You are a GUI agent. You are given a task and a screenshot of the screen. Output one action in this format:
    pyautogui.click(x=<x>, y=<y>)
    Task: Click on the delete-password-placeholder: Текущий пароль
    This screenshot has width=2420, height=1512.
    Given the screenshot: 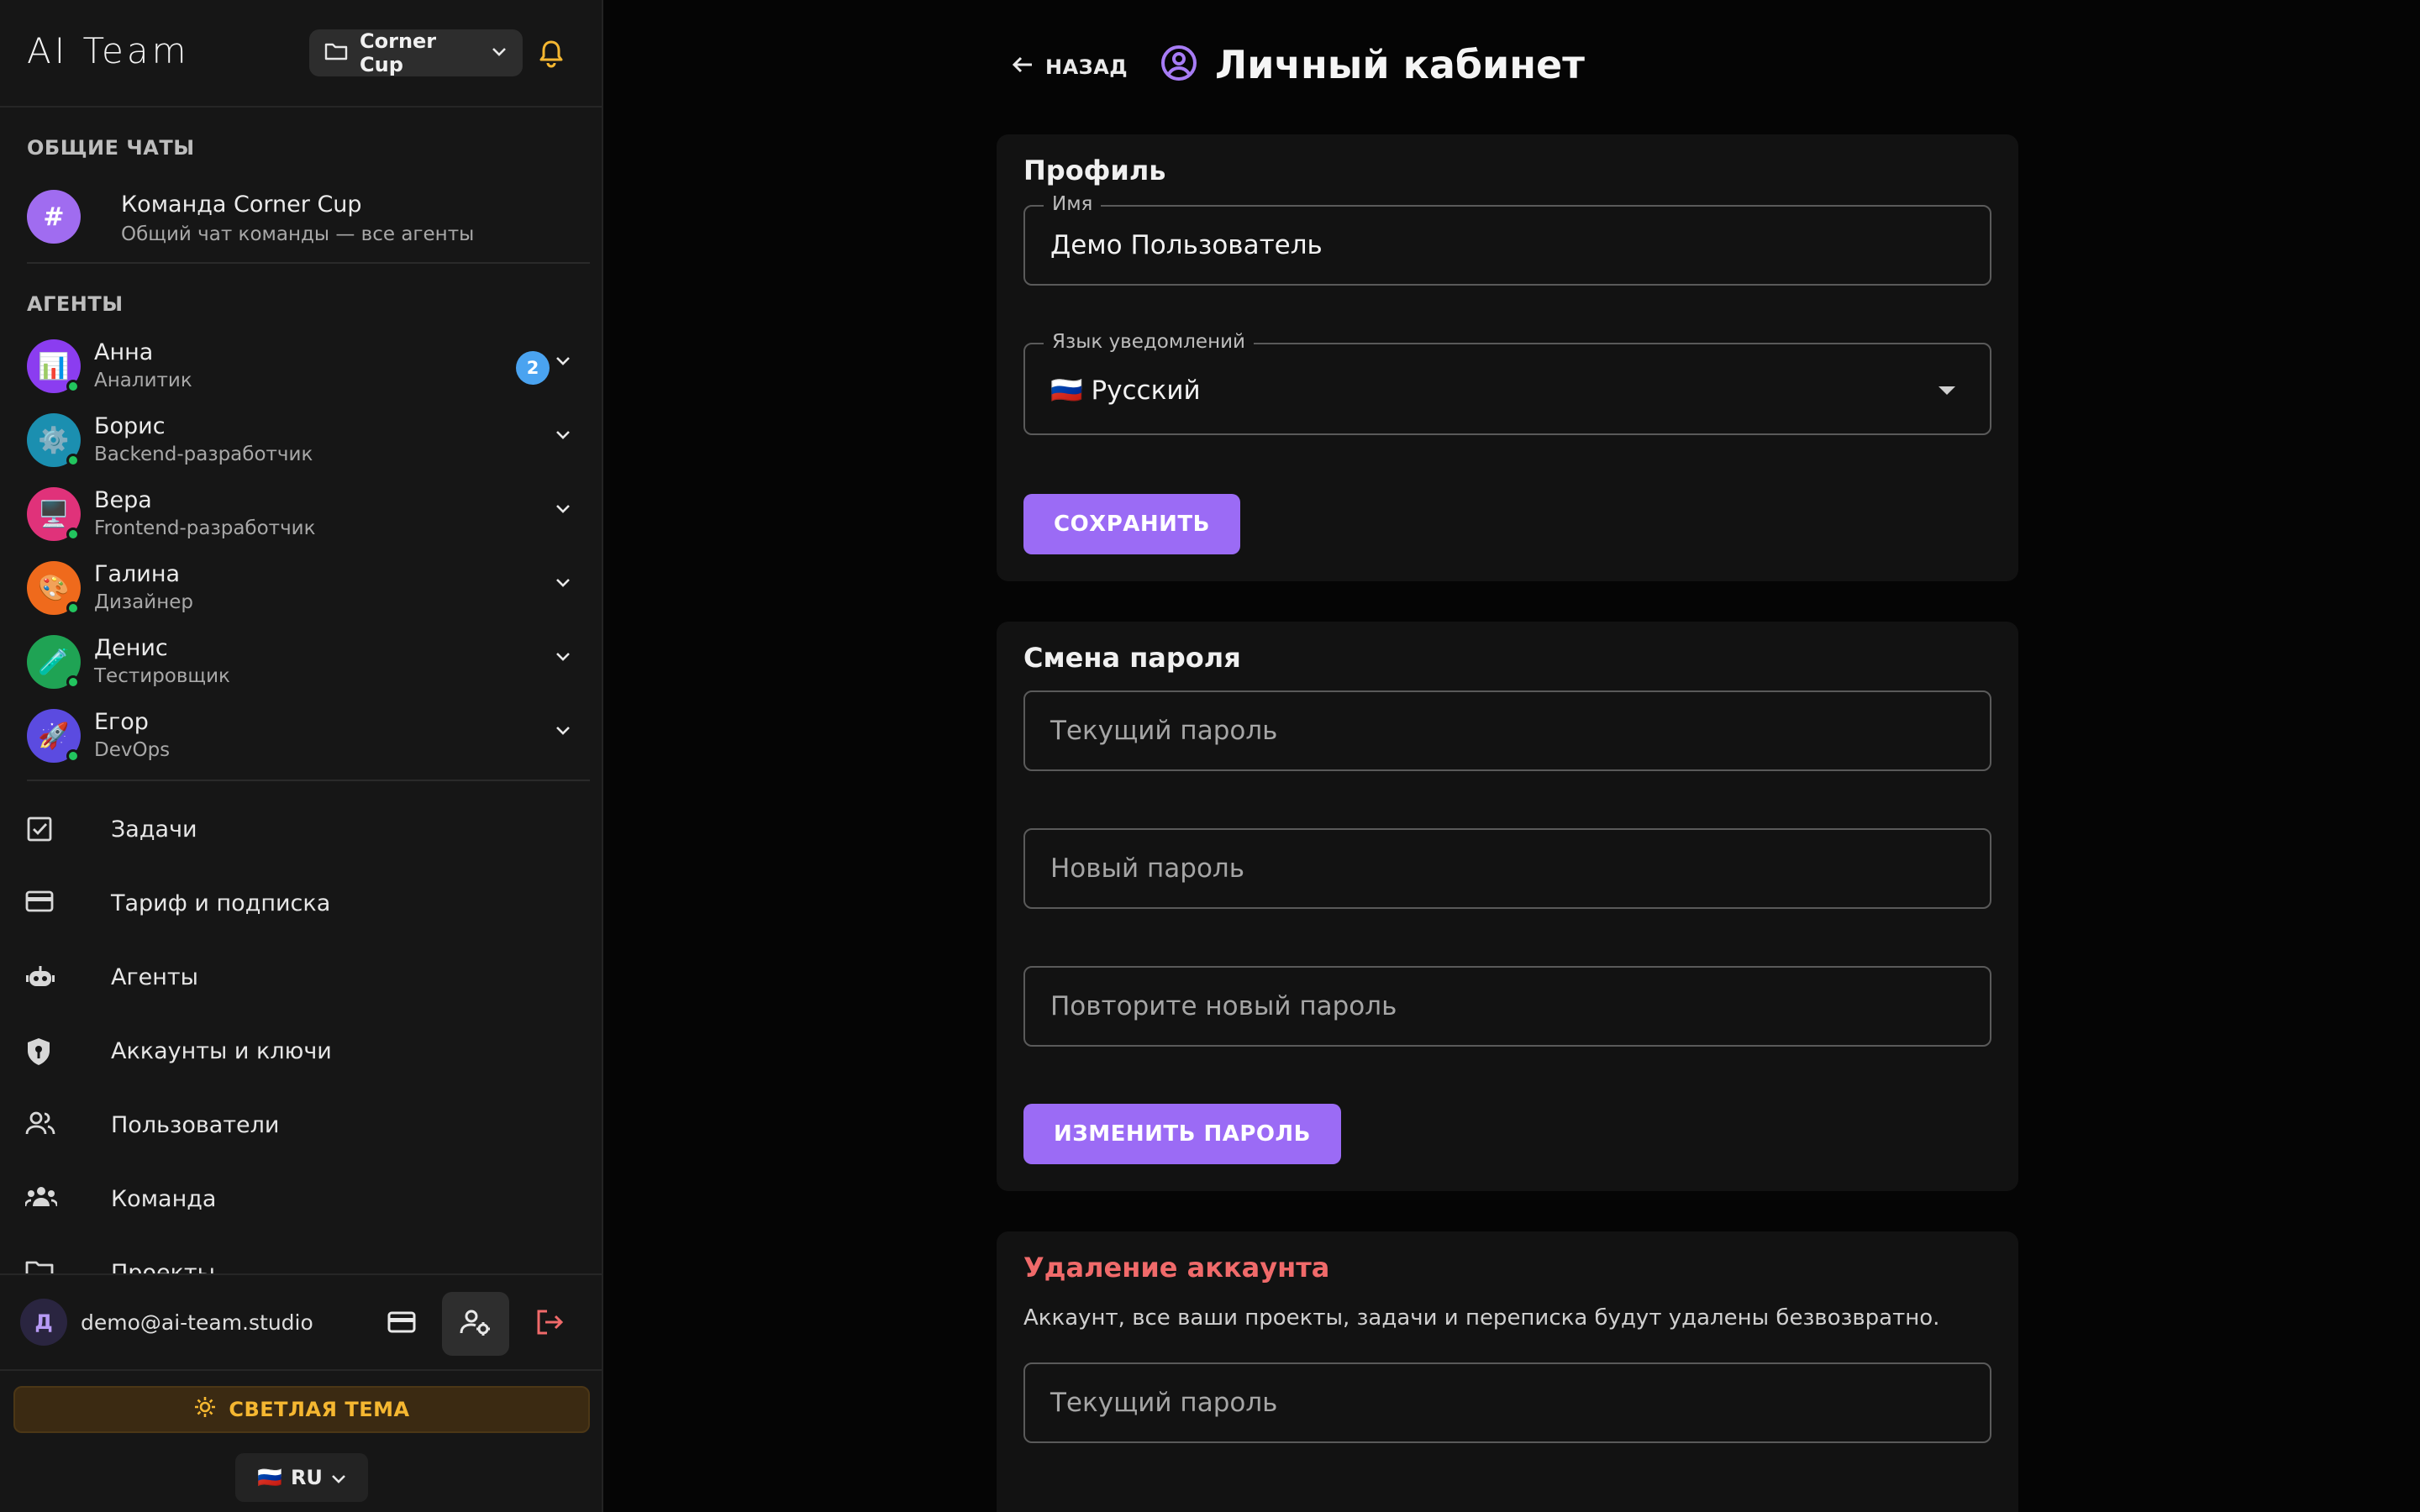 What is the action you would take?
    pyautogui.click(x=1164, y=1403)
    